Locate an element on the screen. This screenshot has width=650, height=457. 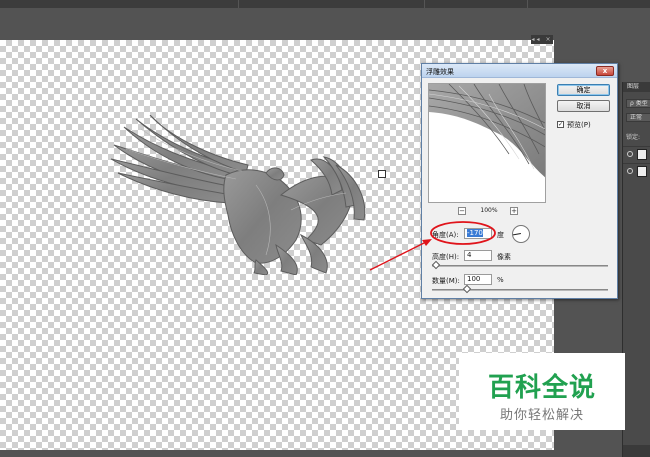
lock-label: 锁定: is located at coordinates (633, 137).